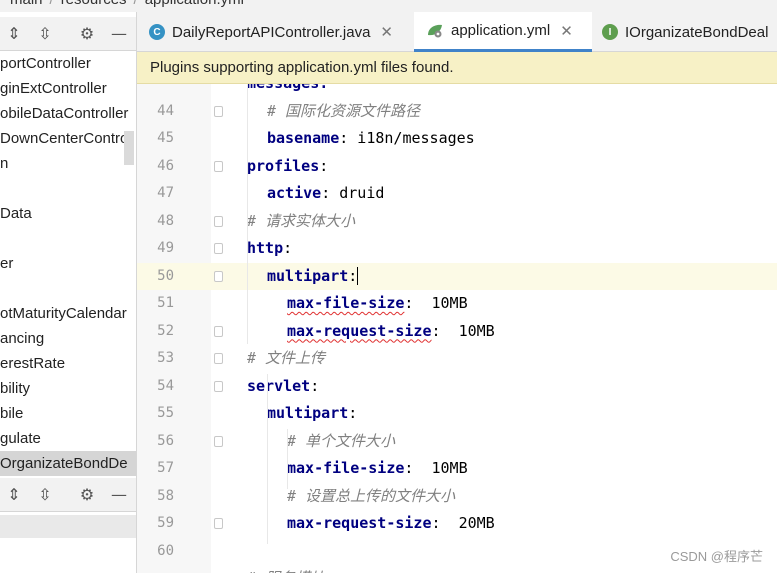 This screenshot has height=573, width=777. I want to click on code-text: max-request-size: 20MB, so click(391, 523).